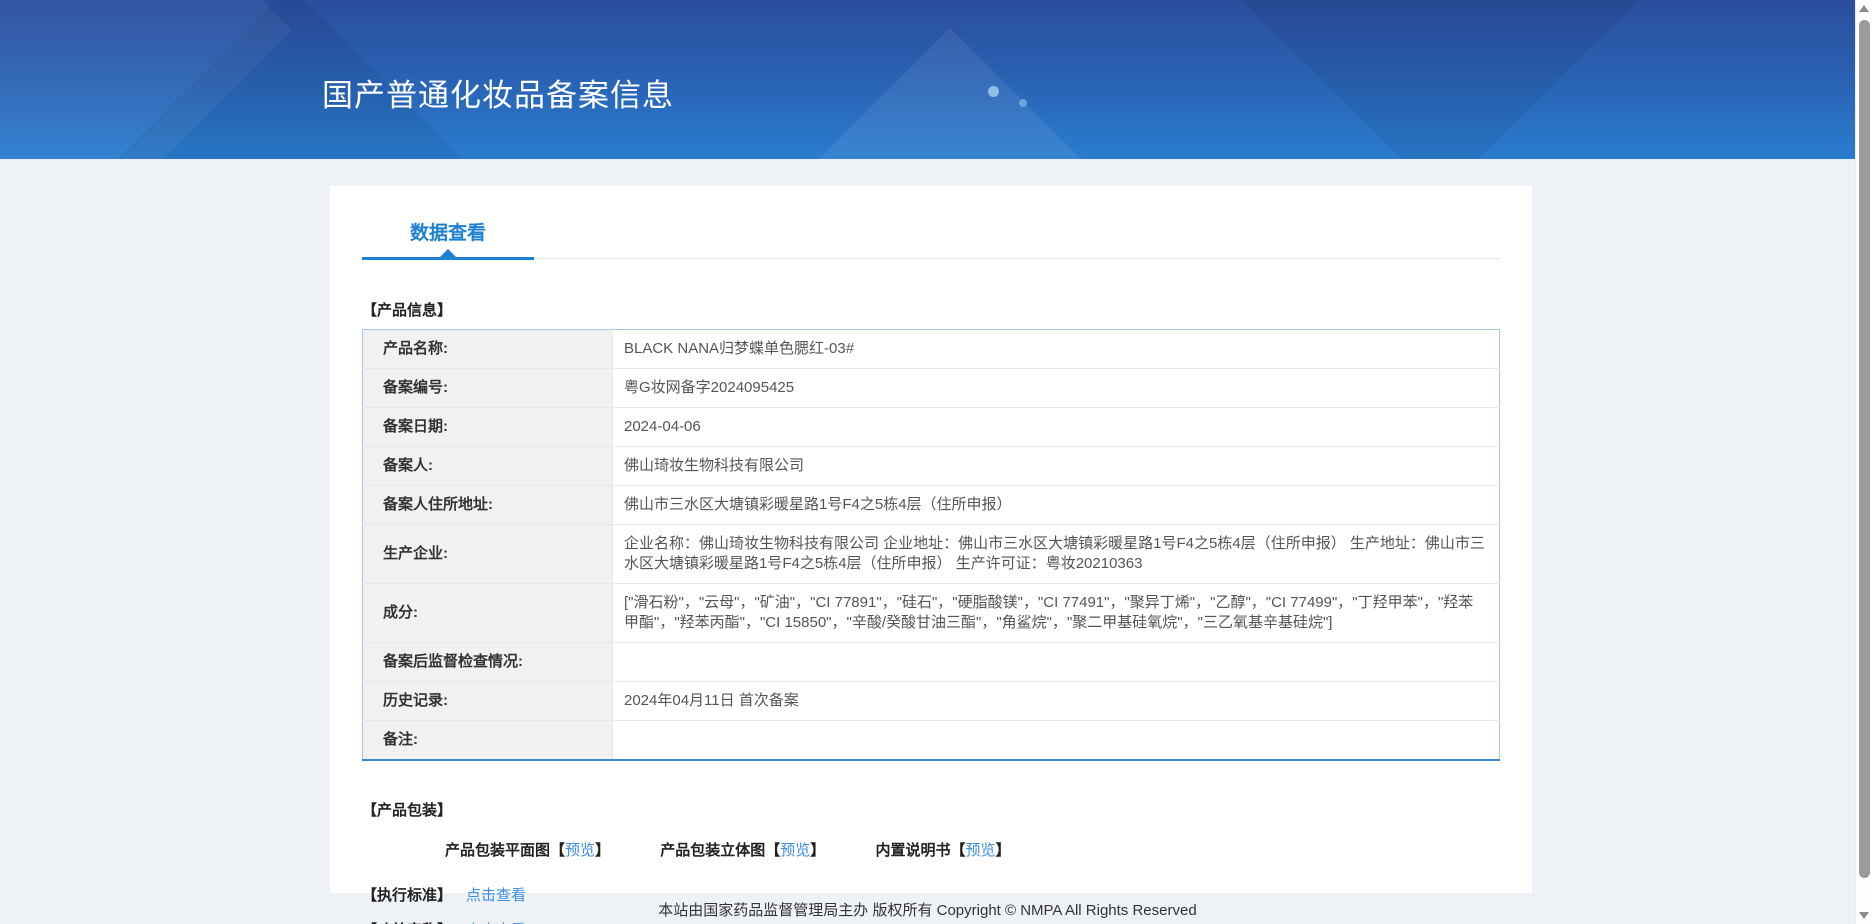 The image size is (1872, 924). I want to click on scrollbar-up-arrow-icon, so click(1864, 8).